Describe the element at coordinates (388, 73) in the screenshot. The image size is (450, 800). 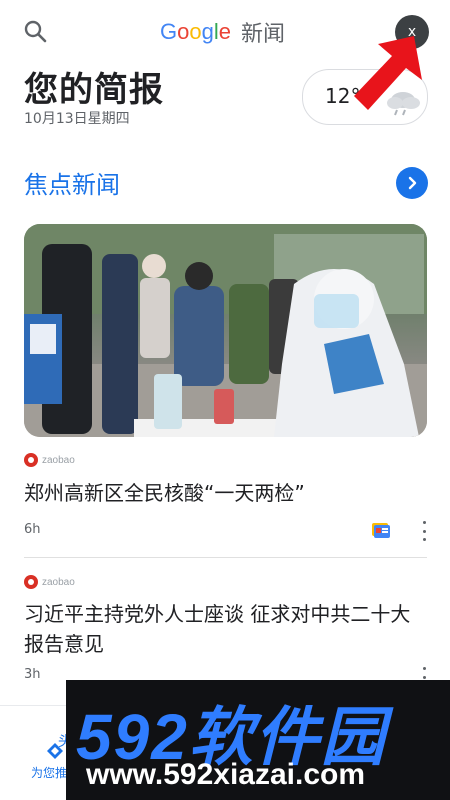
I see `red-arrow-annotation` at that location.